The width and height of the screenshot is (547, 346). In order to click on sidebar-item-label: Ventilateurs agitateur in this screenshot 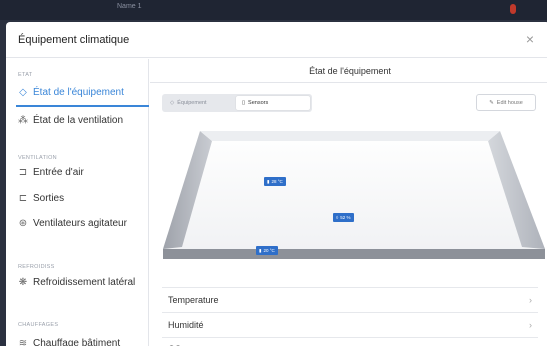, I will do `click(80, 223)`.